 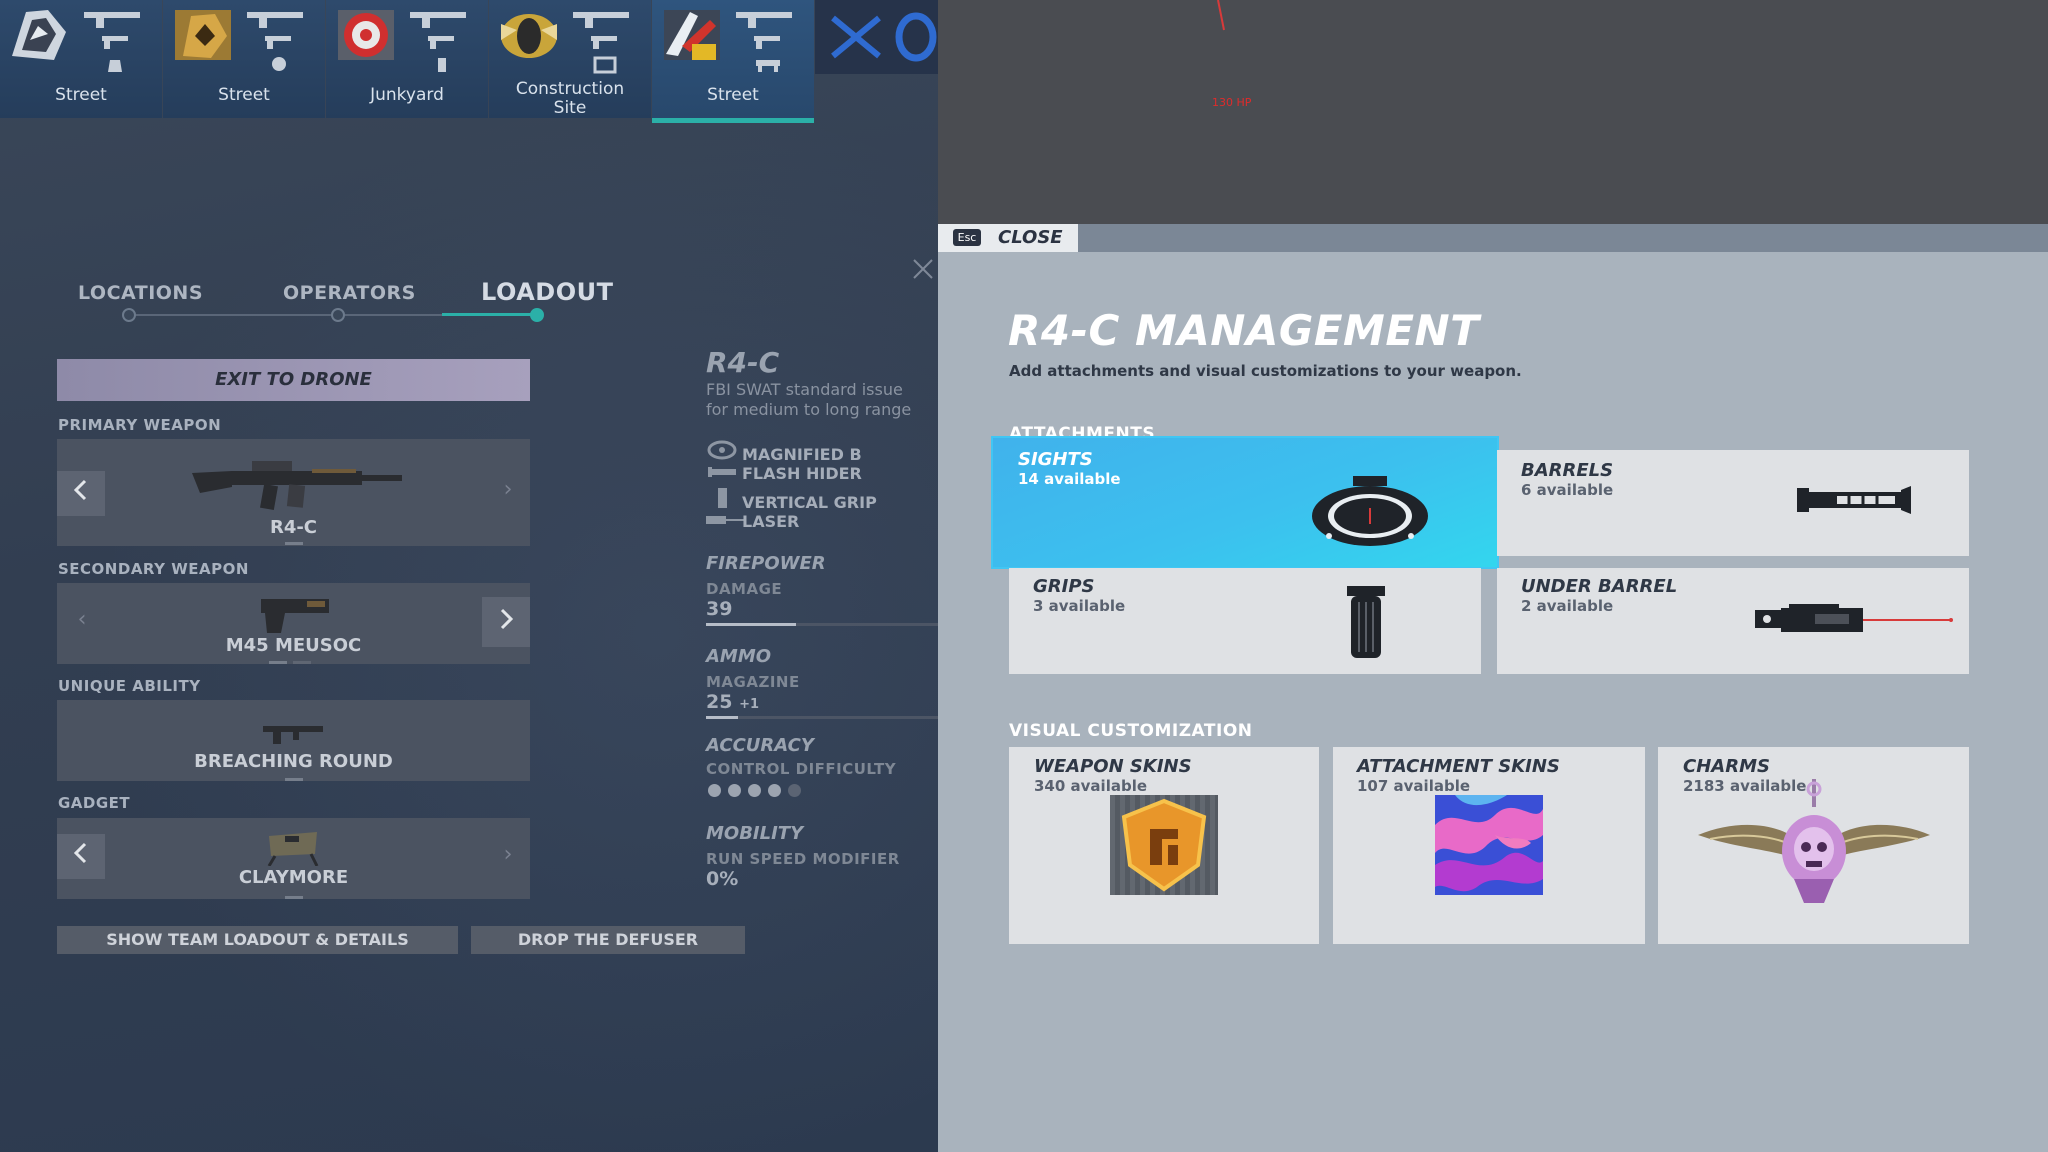 I want to click on card-title: WEAPON SKINS, so click(x=1113, y=766).